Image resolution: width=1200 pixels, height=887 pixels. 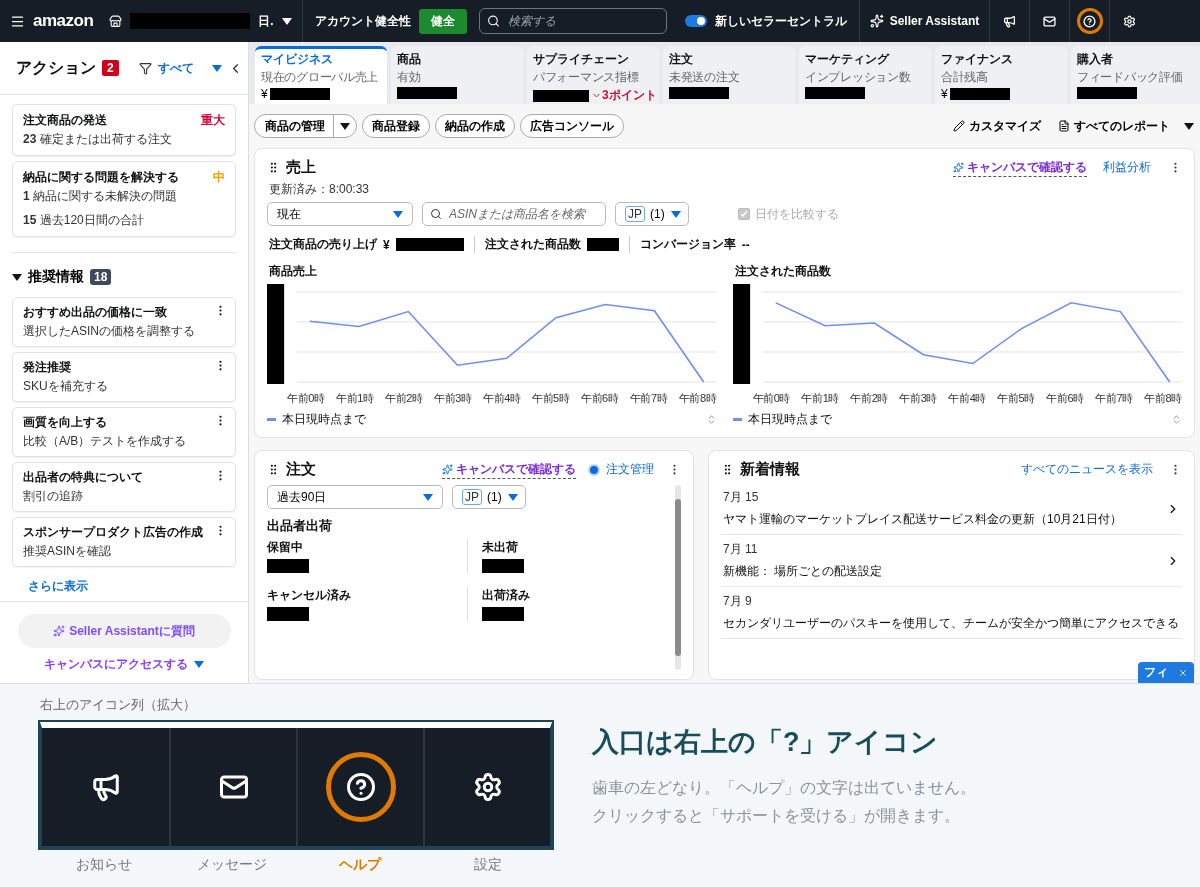 I want to click on mail-icon, so click(x=1050, y=21).